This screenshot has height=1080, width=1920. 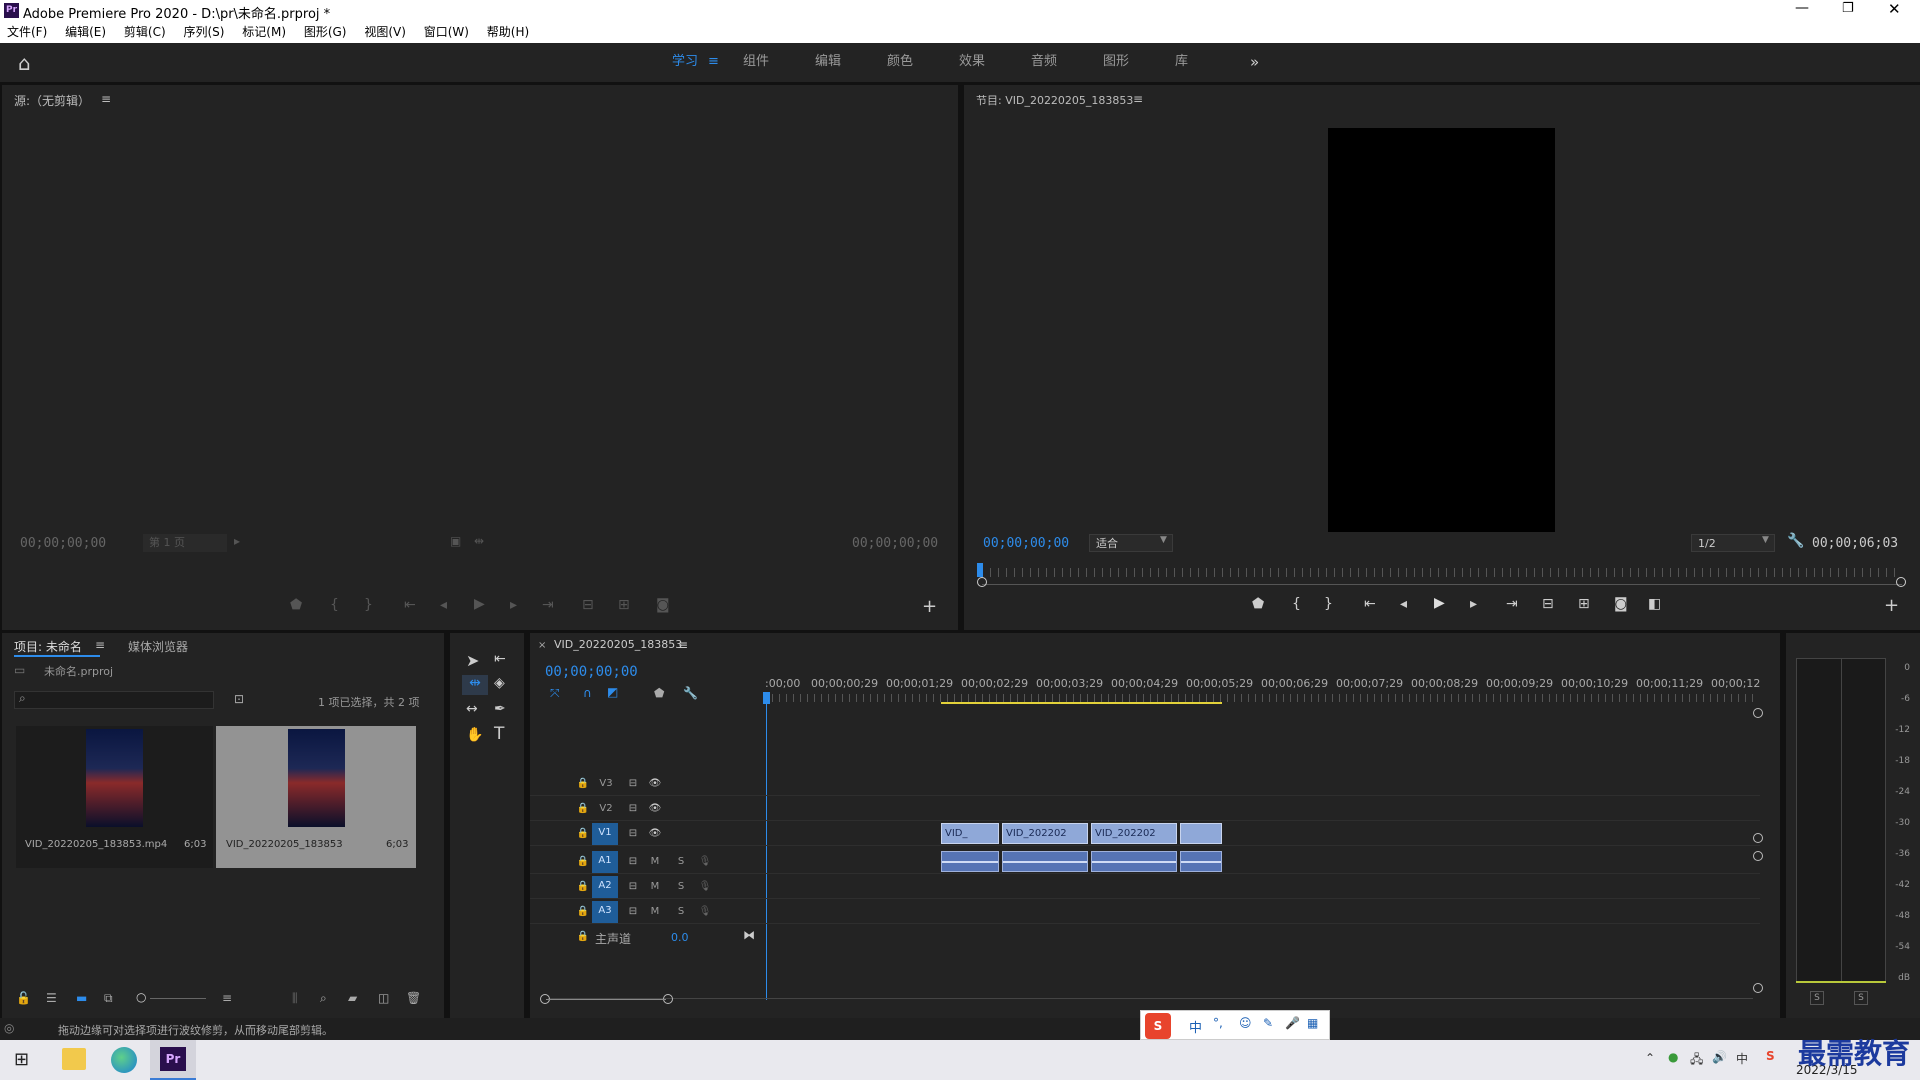 What do you see at coordinates (612, 692) in the screenshot?
I see `linked-selection-icon: ◩` at bounding box center [612, 692].